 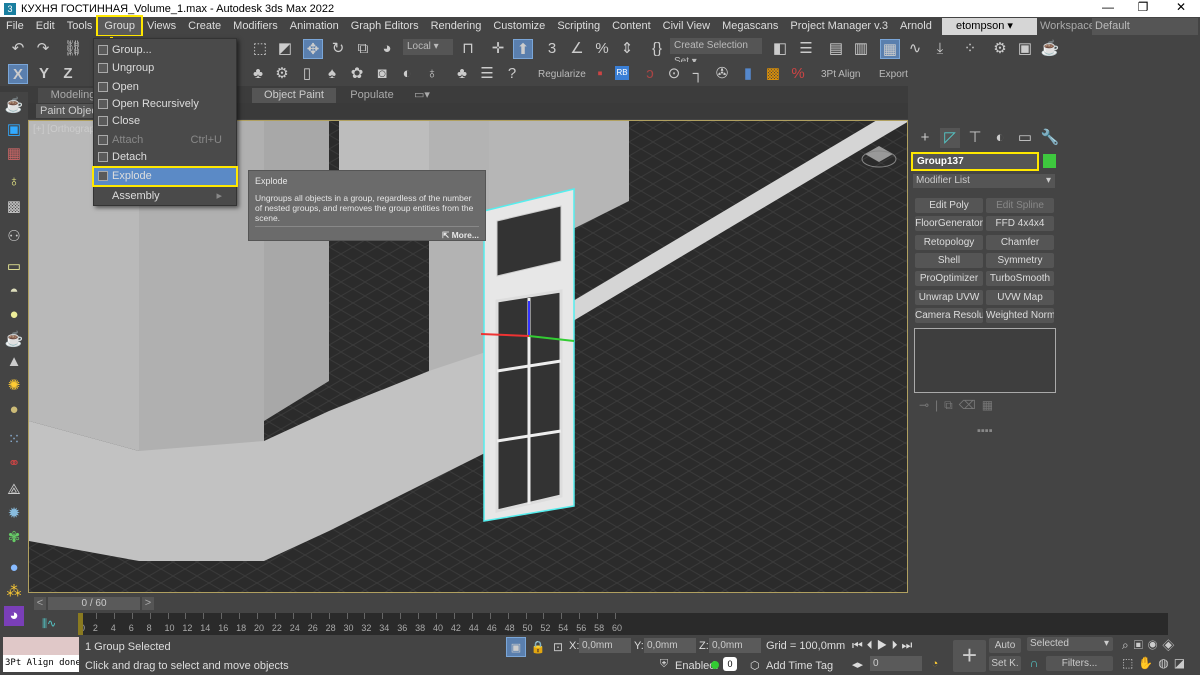 I want to click on maxscript-listener-top, so click(x=41, y=646).